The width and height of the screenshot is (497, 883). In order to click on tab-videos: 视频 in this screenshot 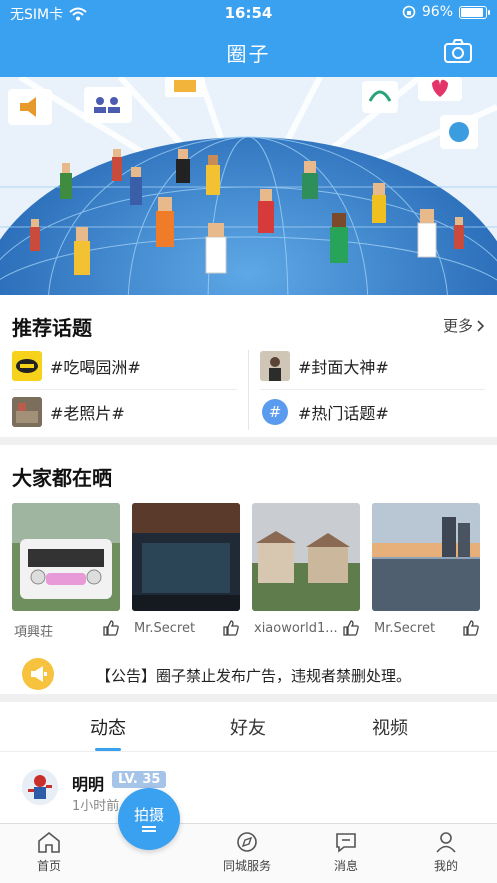, I will do `click(390, 727)`.